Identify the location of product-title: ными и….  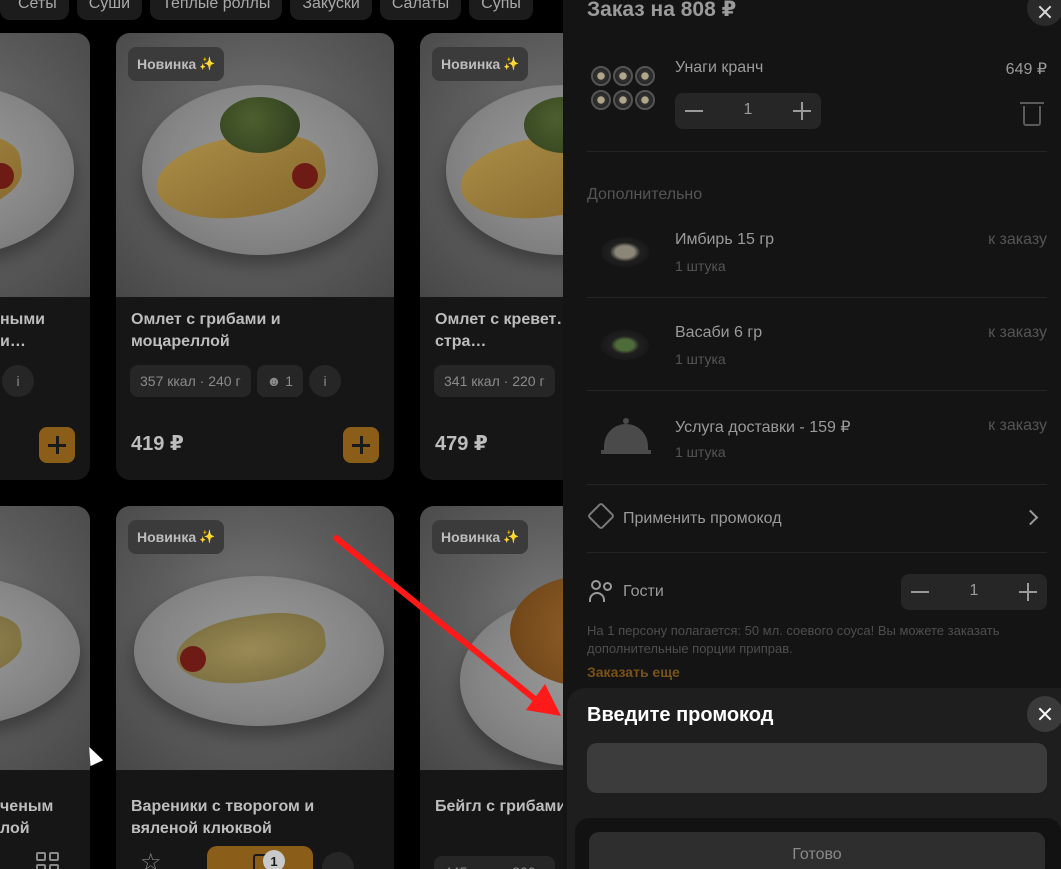
(22, 330).